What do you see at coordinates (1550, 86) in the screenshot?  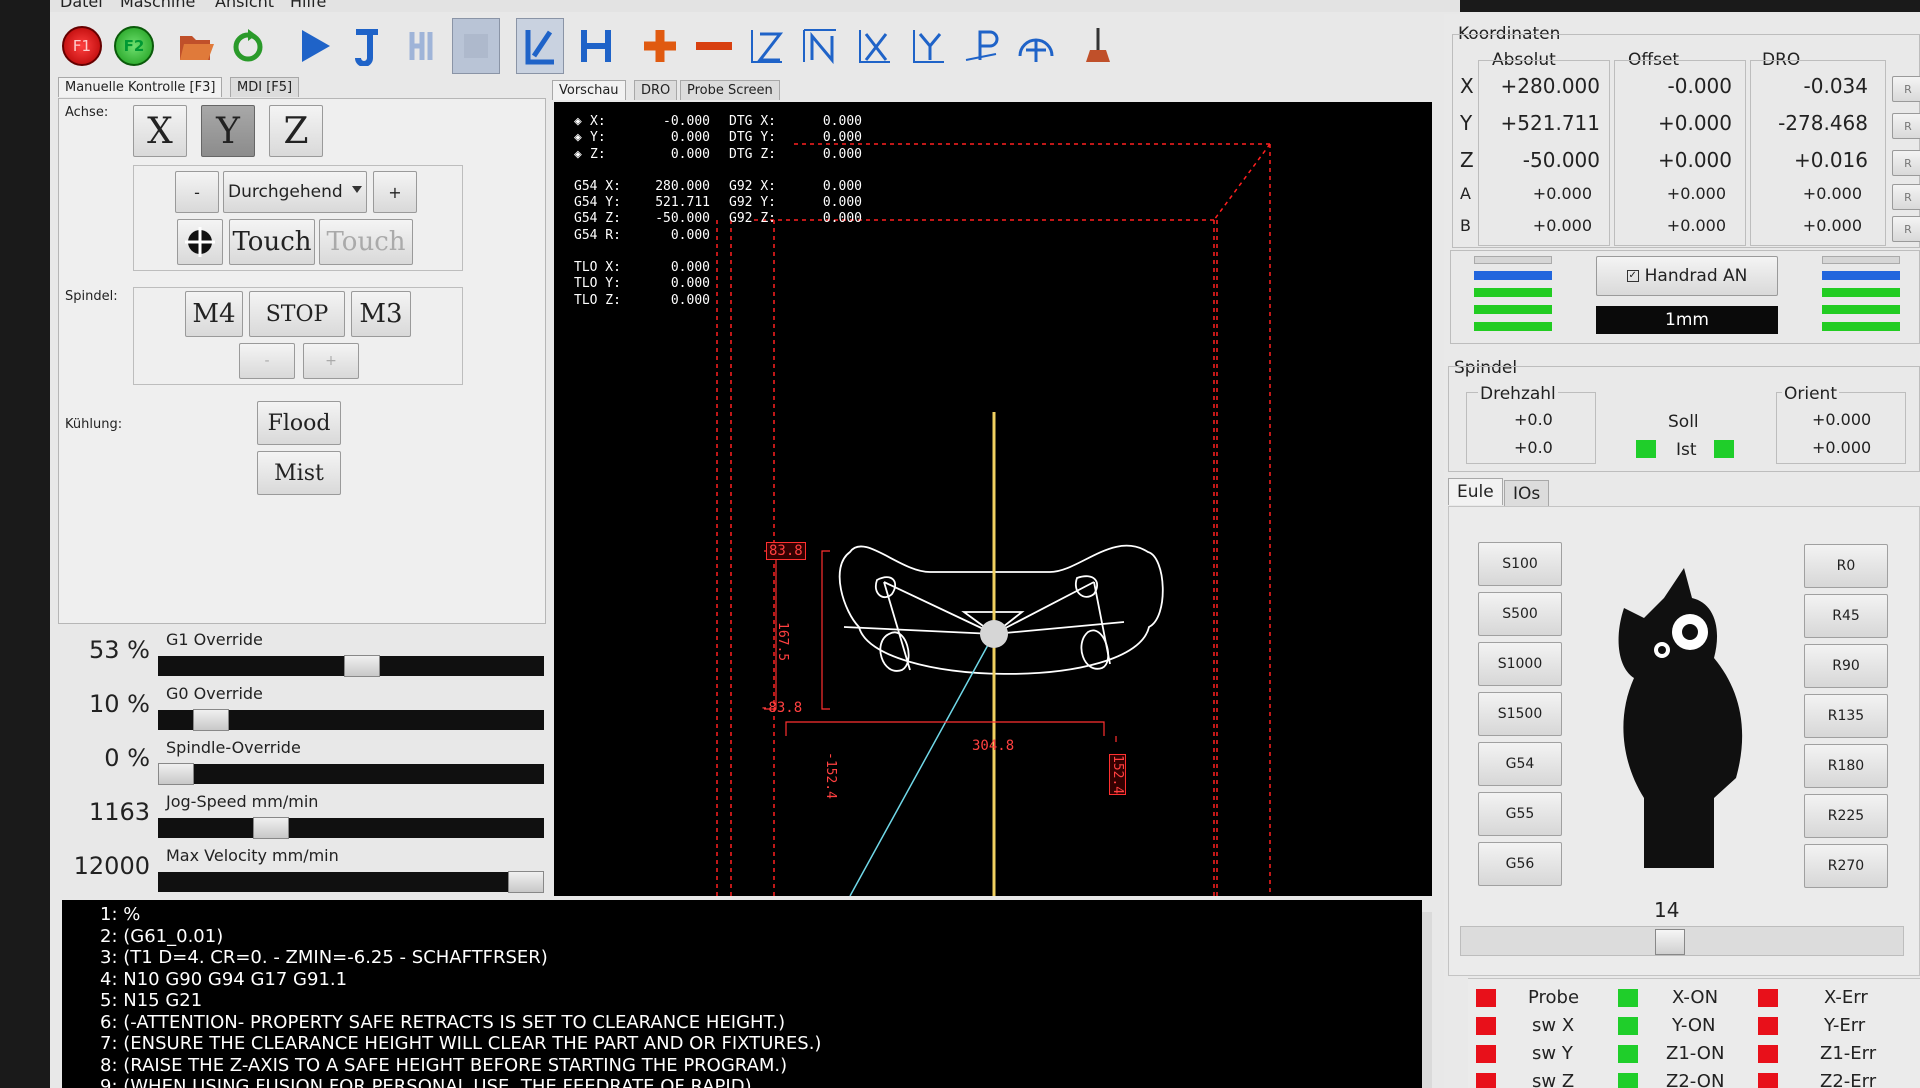 I see `absolute-value: +280.000` at bounding box center [1550, 86].